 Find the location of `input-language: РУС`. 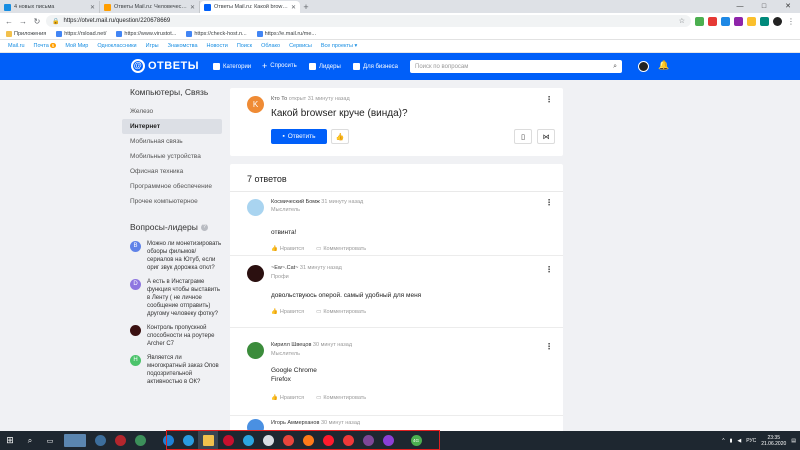

input-language: РУС is located at coordinates (751, 441).